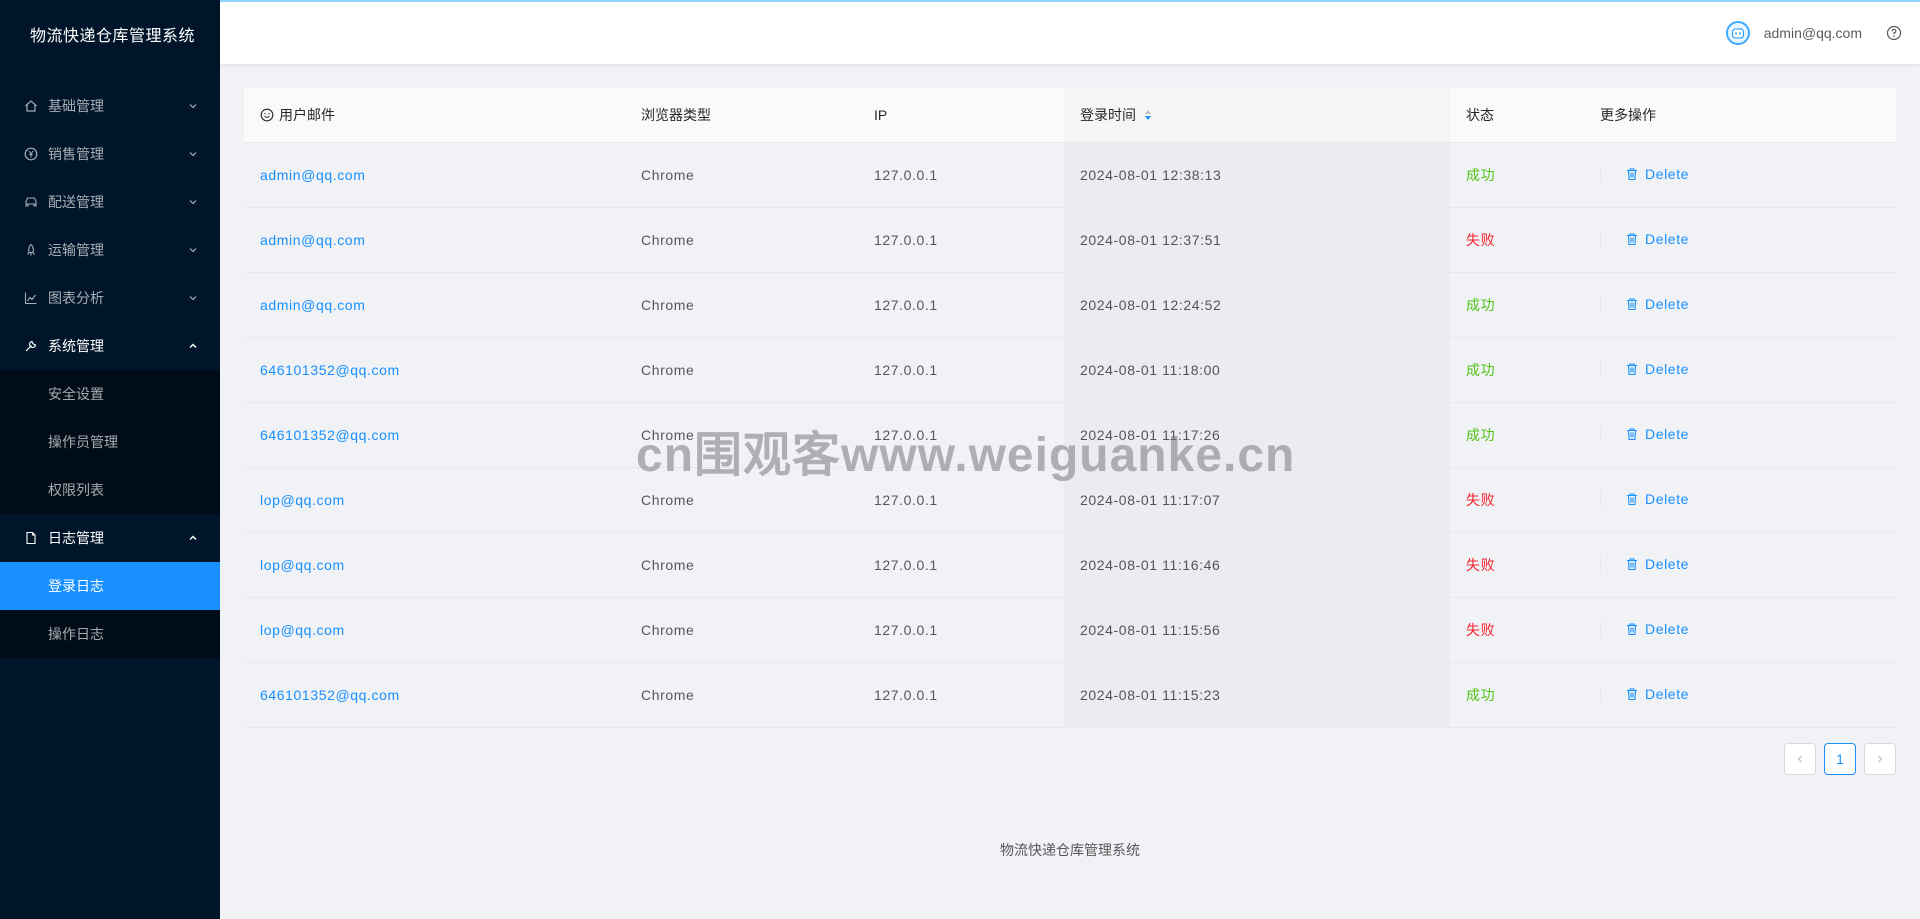 This screenshot has width=1920, height=919. What do you see at coordinates (1517, 115) in the screenshot?
I see `column-header-status: 状态` at bounding box center [1517, 115].